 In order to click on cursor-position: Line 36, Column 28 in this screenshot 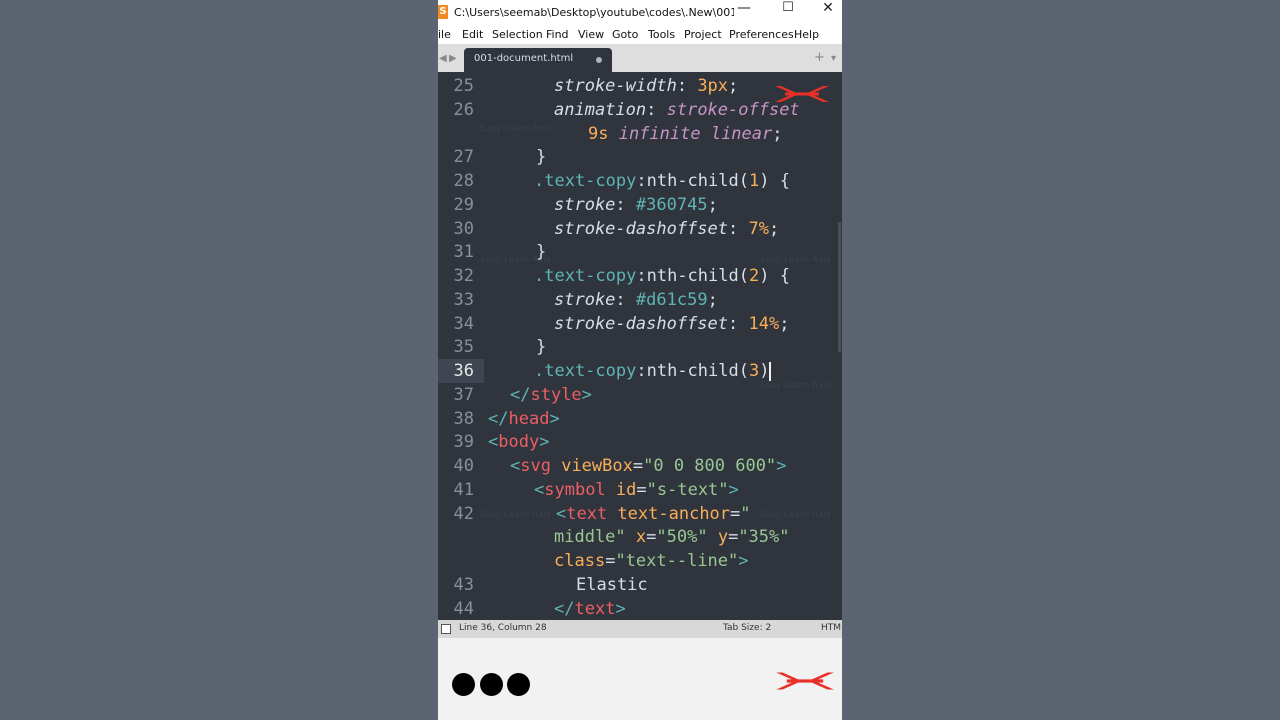, I will do `click(503, 628)`.